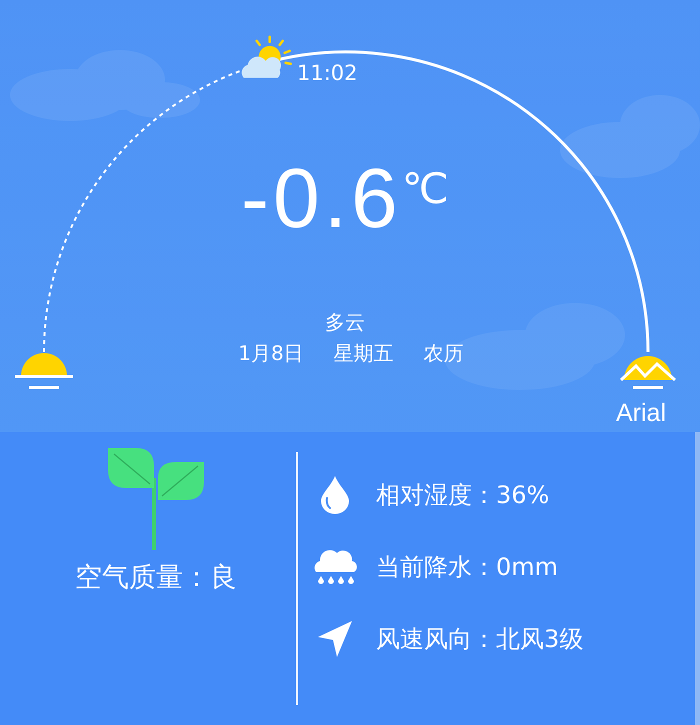  I want to click on weekday-text: 星期五, so click(364, 353).